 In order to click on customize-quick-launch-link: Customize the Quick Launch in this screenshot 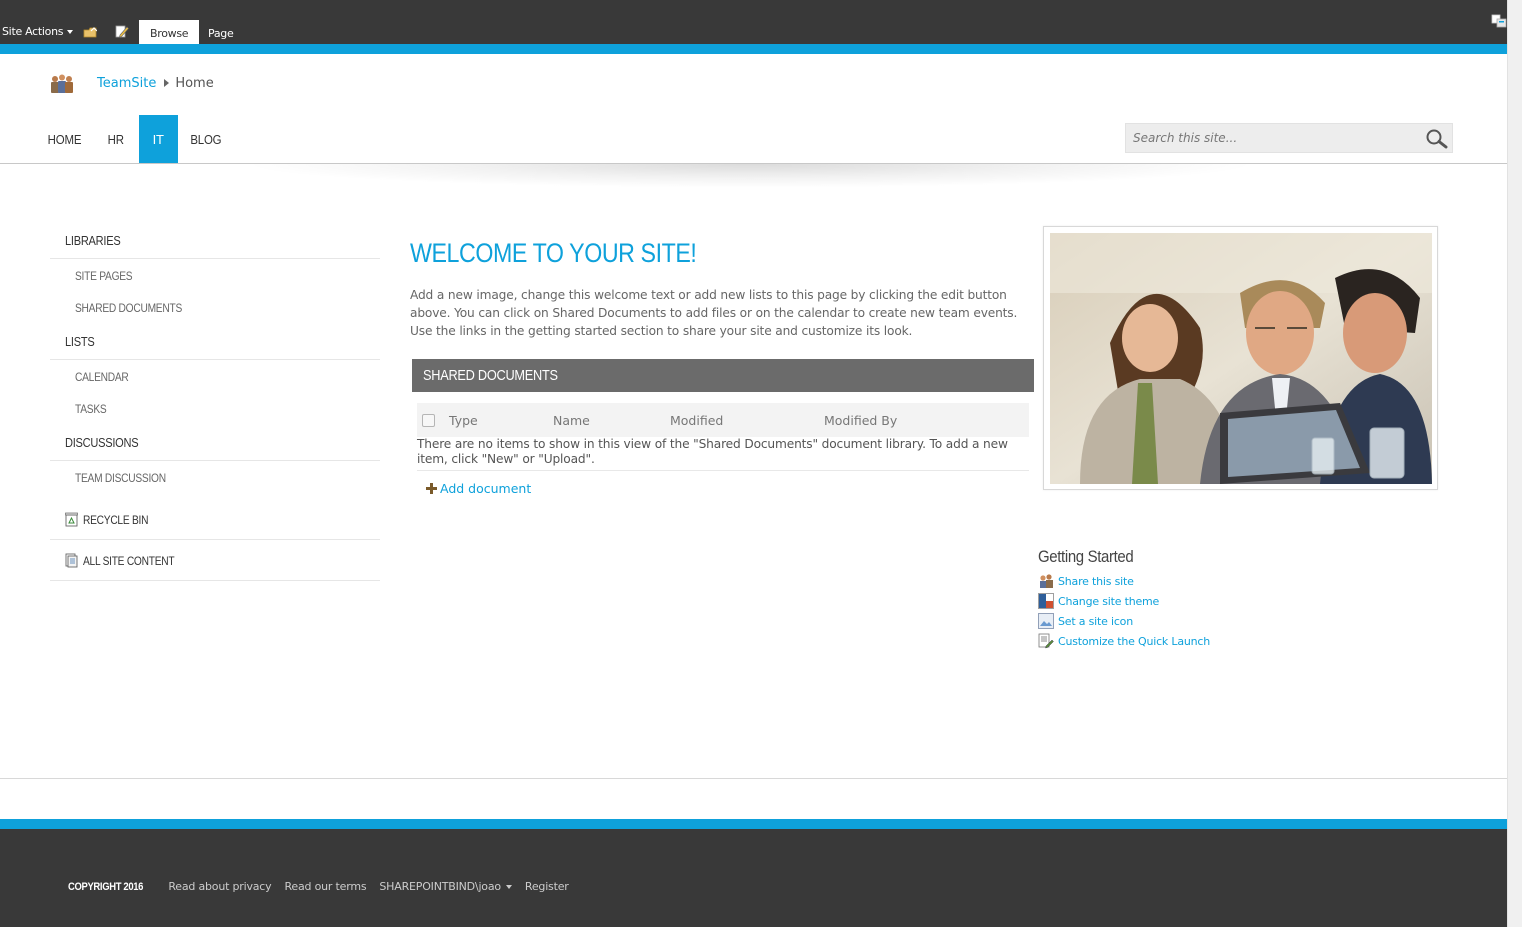, I will do `click(1124, 641)`.